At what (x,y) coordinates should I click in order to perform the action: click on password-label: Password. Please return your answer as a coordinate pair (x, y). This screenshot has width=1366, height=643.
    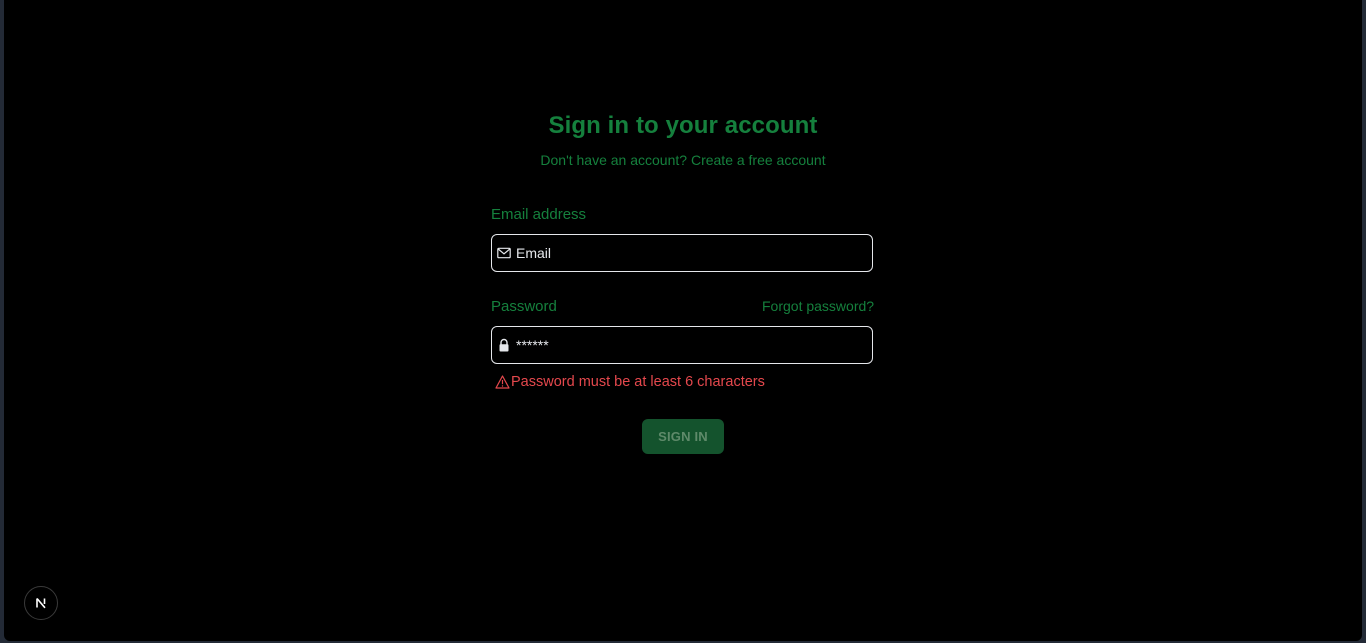
    Looking at the image, I should click on (524, 306).